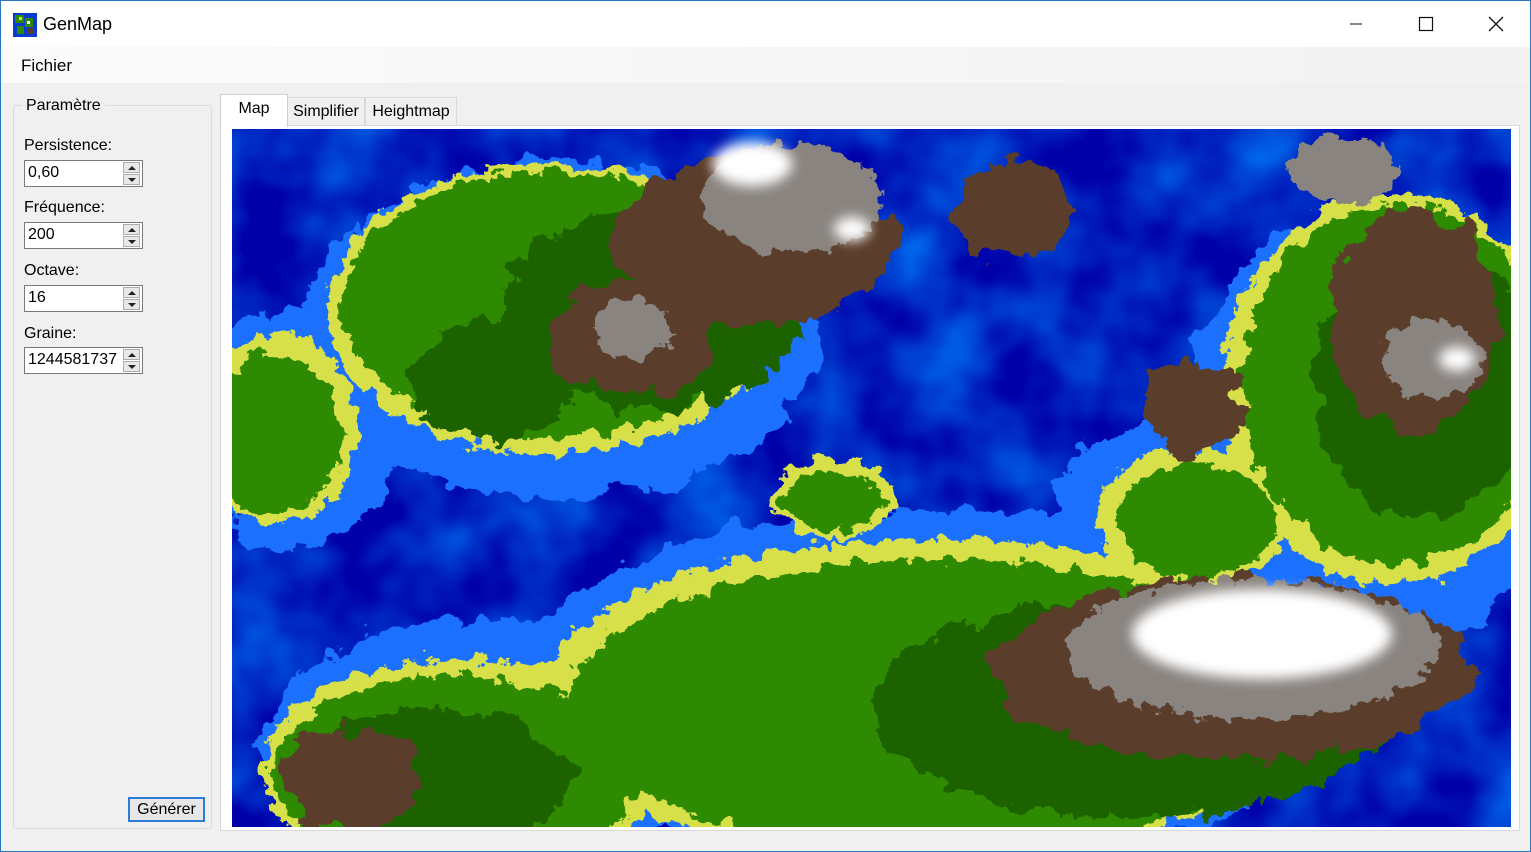 The height and width of the screenshot is (852, 1531). I want to click on app-map-icon, so click(25, 25).